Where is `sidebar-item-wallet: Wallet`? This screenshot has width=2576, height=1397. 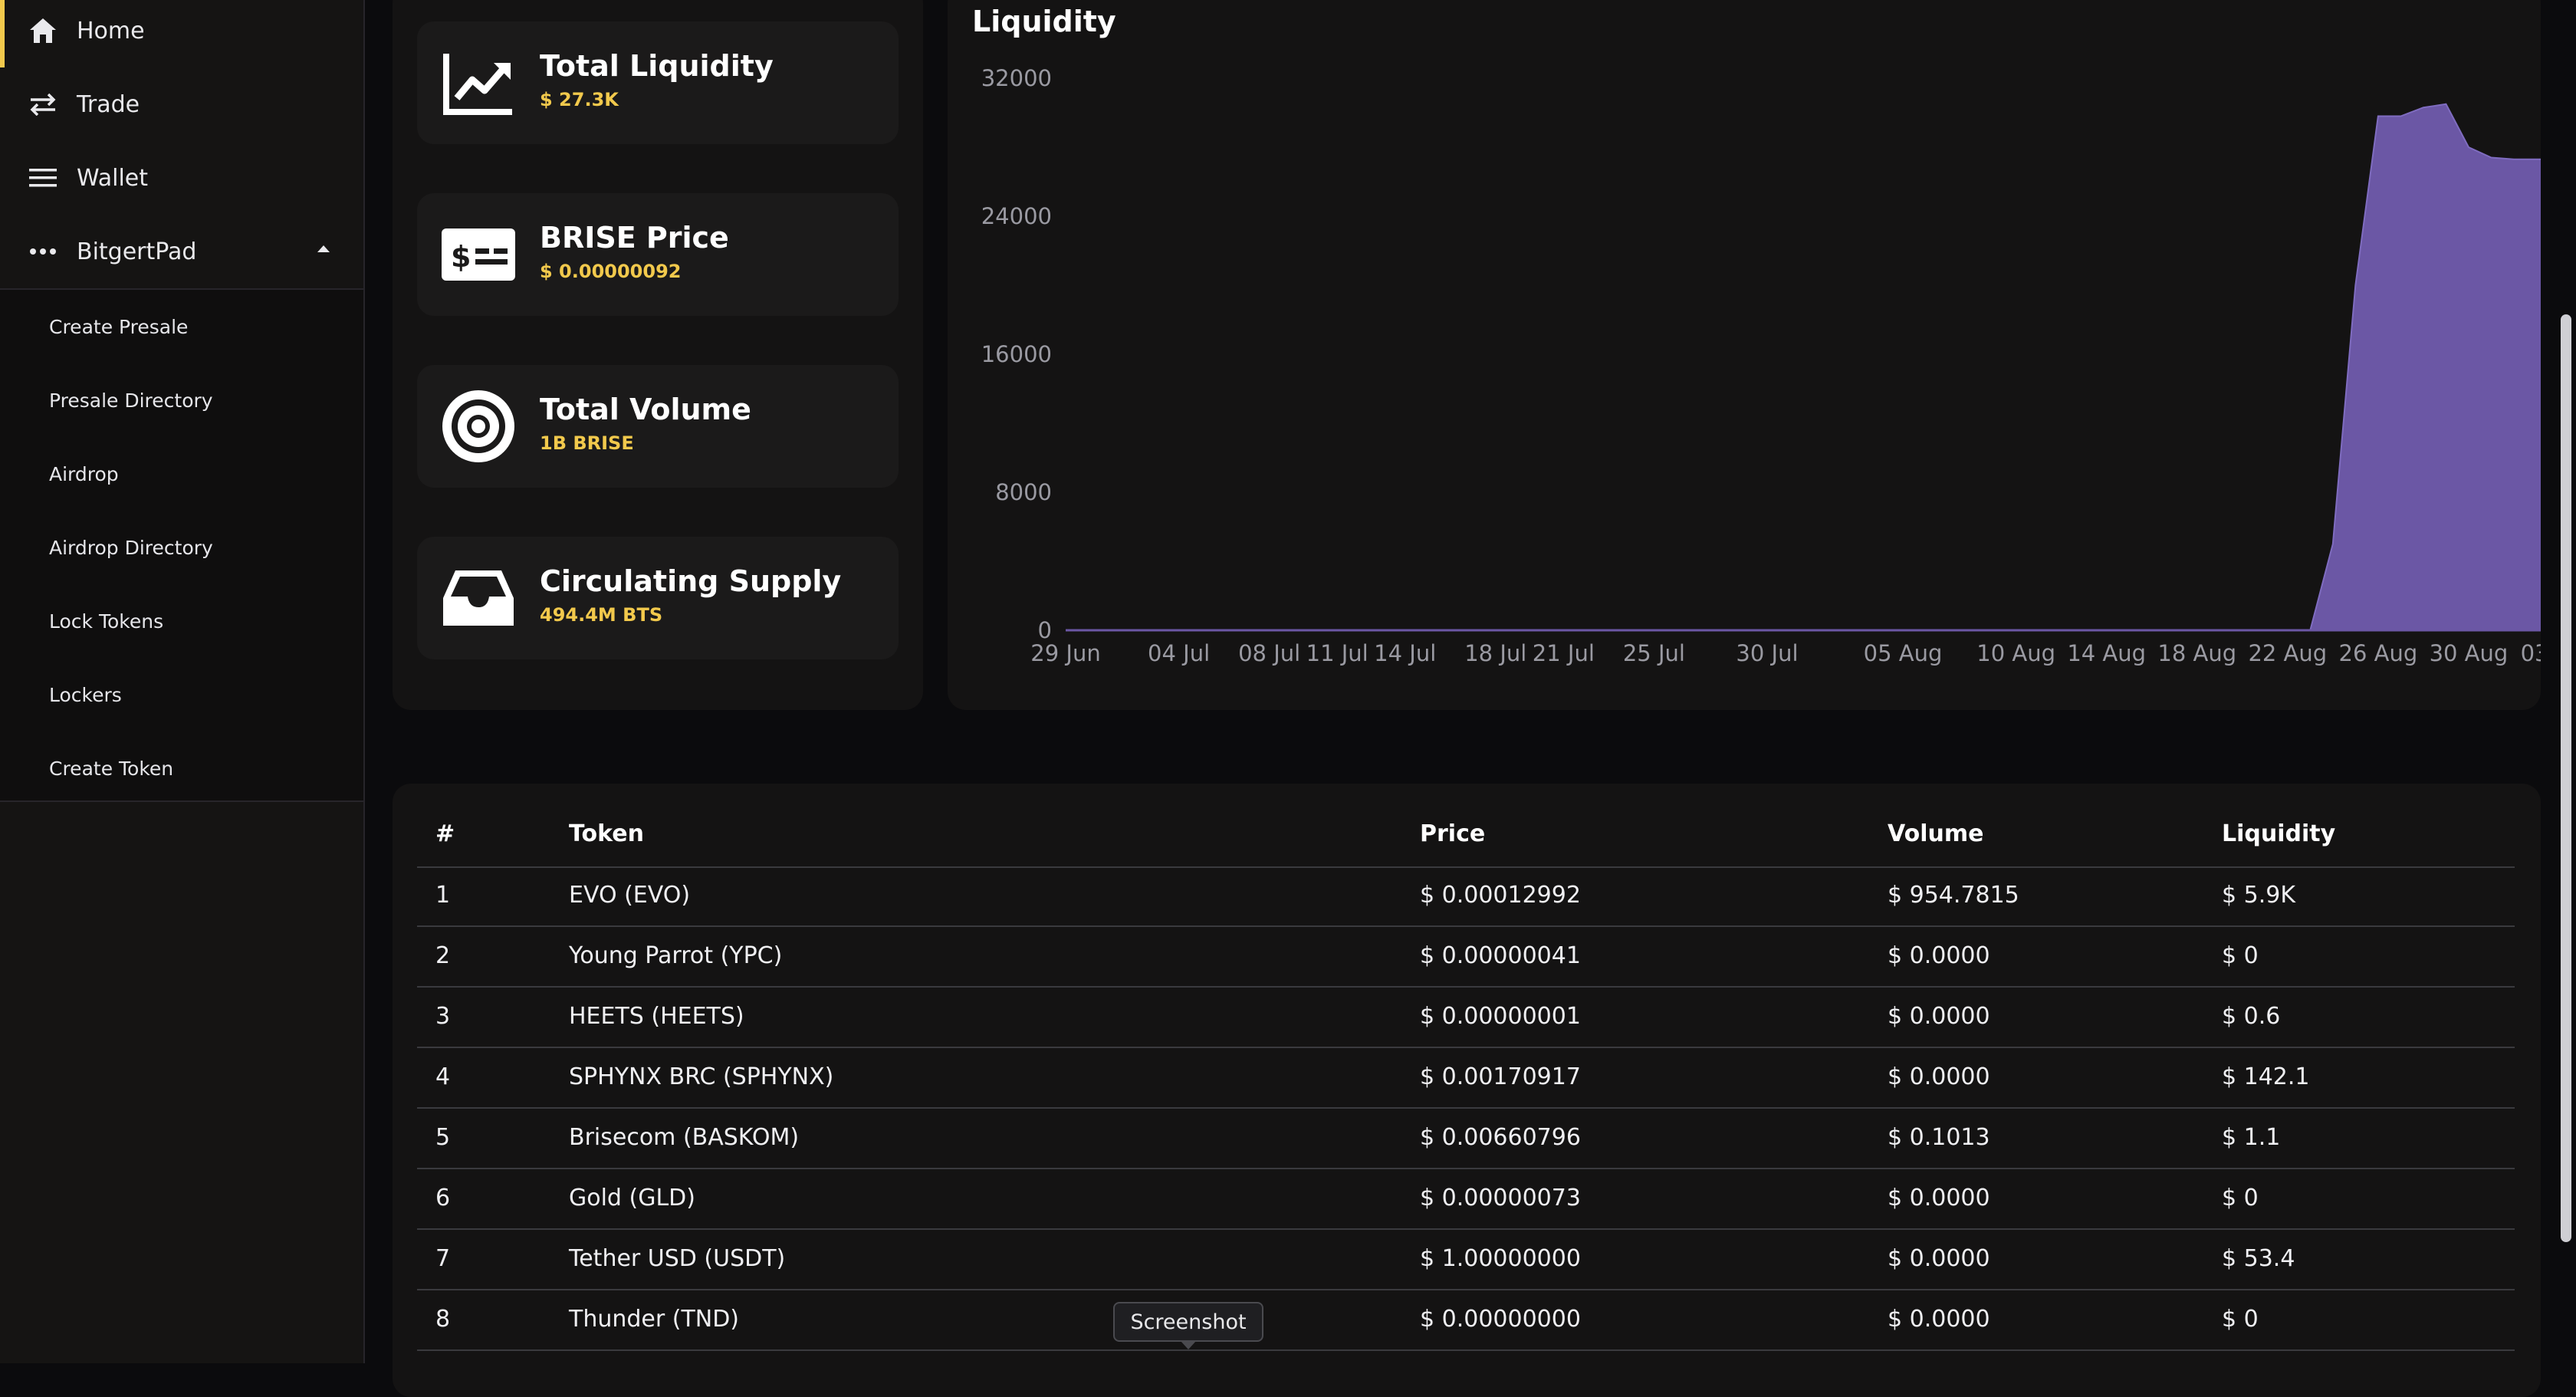 sidebar-item-wallet: Wallet is located at coordinates (182, 178).